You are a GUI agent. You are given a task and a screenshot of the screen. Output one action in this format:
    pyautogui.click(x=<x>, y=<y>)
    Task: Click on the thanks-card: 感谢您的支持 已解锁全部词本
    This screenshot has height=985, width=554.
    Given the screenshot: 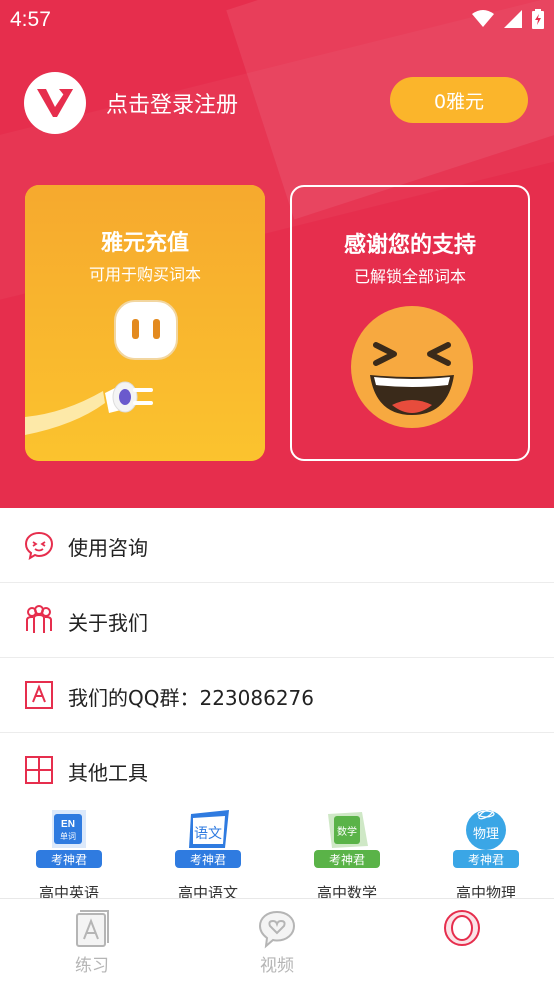 What is the action you would take?
    pyautogui.click(x=410, y=323)
    